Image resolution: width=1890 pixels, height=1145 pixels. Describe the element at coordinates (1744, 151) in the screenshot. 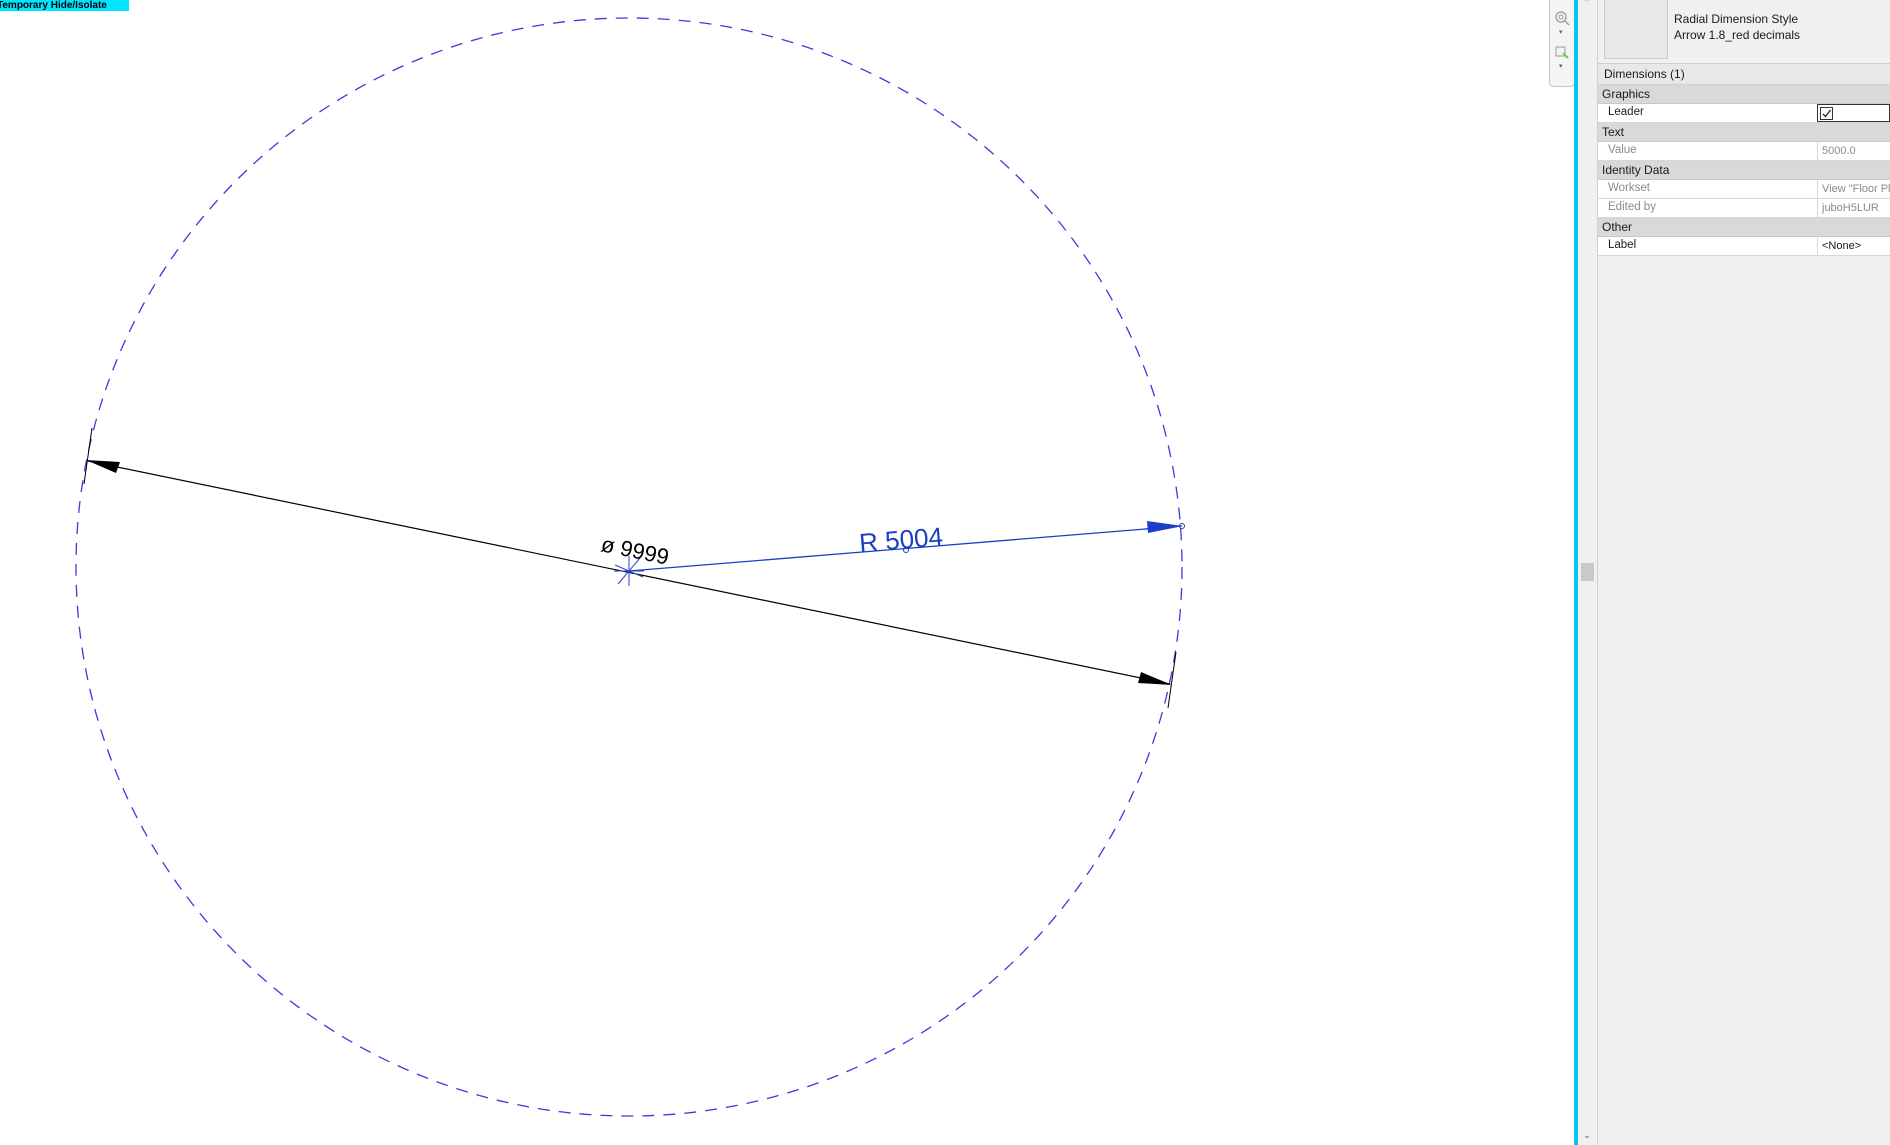

I see `property-row-value: Value 5000.0` at that location.